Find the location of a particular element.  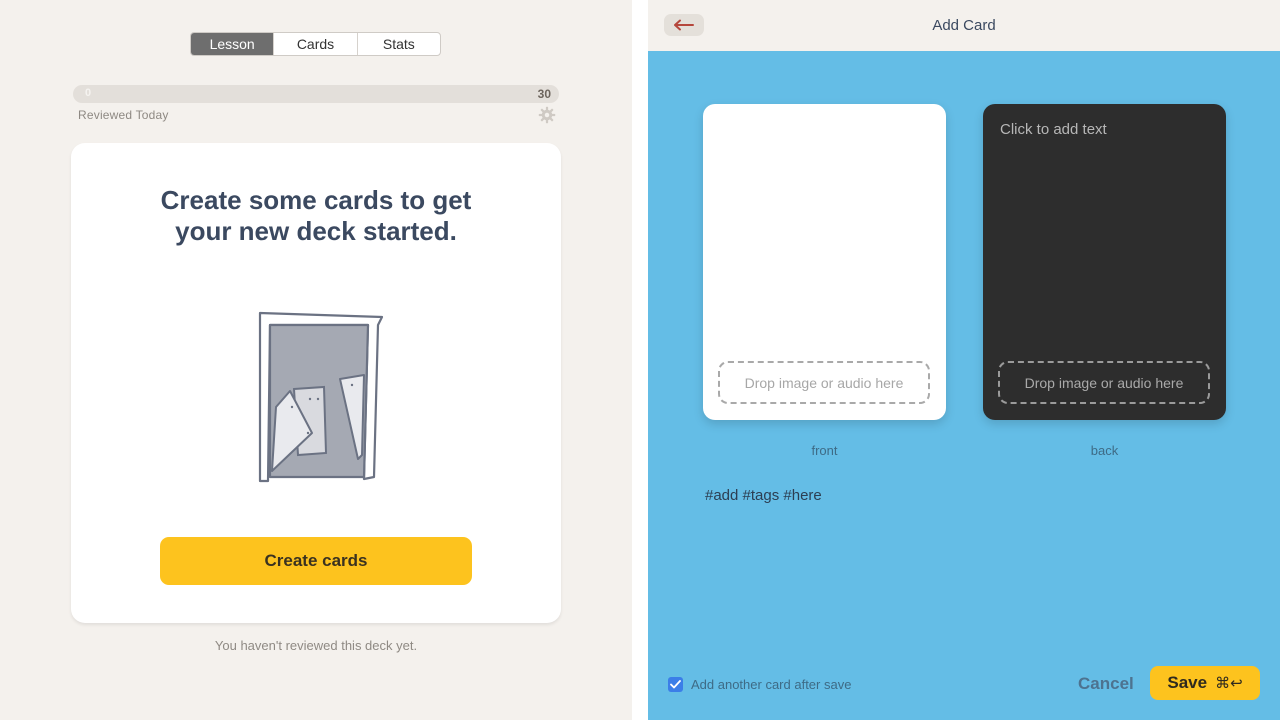

tab-stats: Stats is located at coordinates (398, 44).